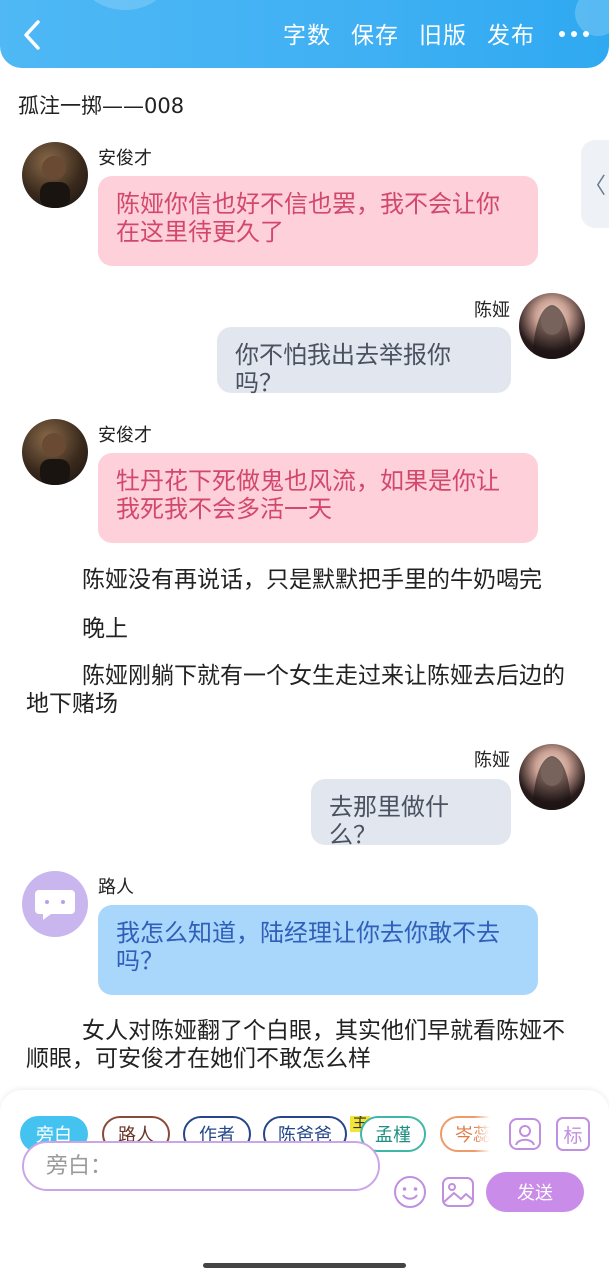  I want to click on message-bubble: 去那里做什么？, so click(411, 814).